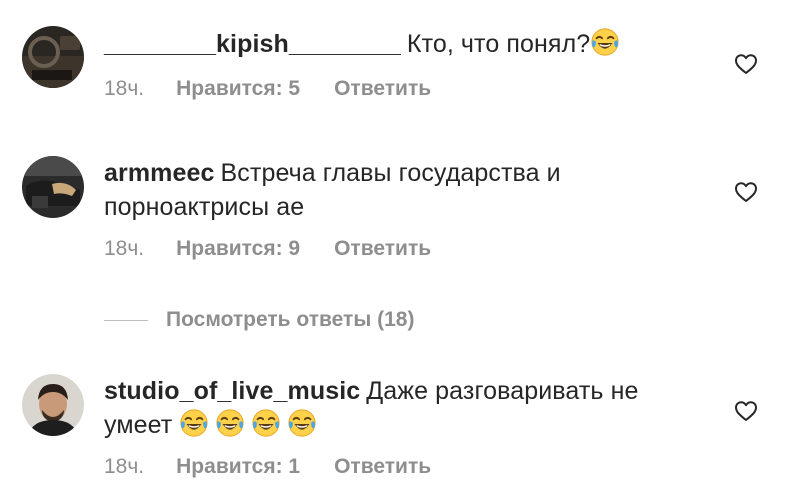 This screenshot has width=800, height=494. What do you see at coordinates (290, 320) in the screenshot?
I see `view-replies-label: Посмотреть ответы (18)` at bounding box center [290, 320].